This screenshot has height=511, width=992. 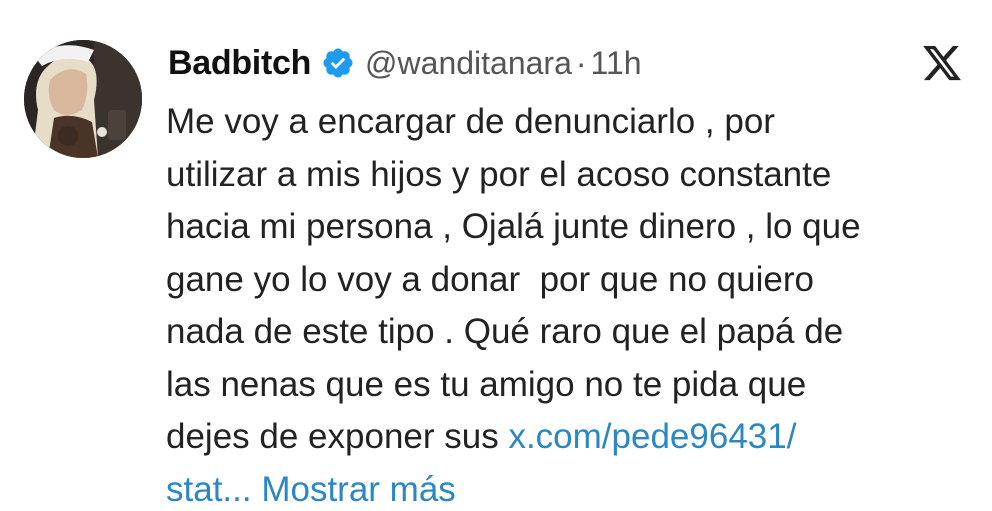 I want to click on tweet-line: gane yo lo voy a donar por que no quiero, so click(x=490, y=279).